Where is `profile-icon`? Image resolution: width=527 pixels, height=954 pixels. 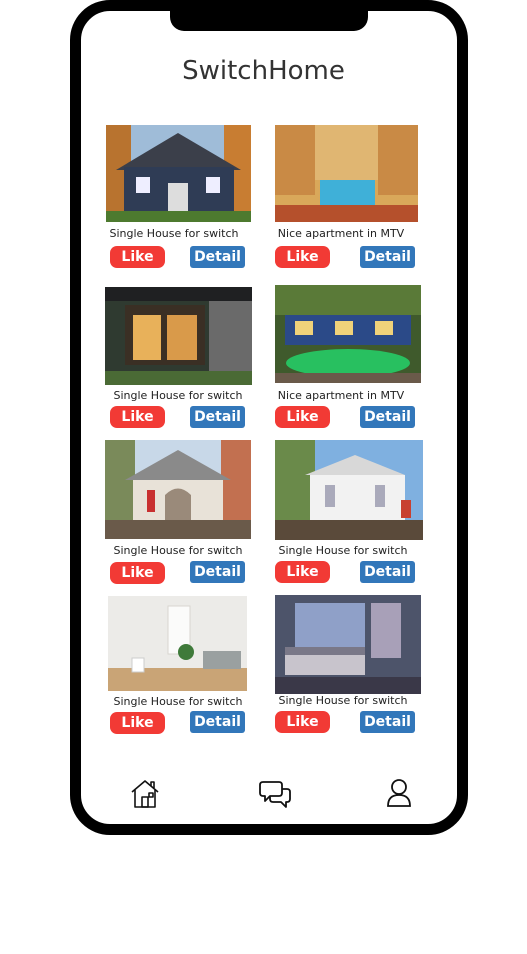
profile-icon is located at coordinates (399, 793).